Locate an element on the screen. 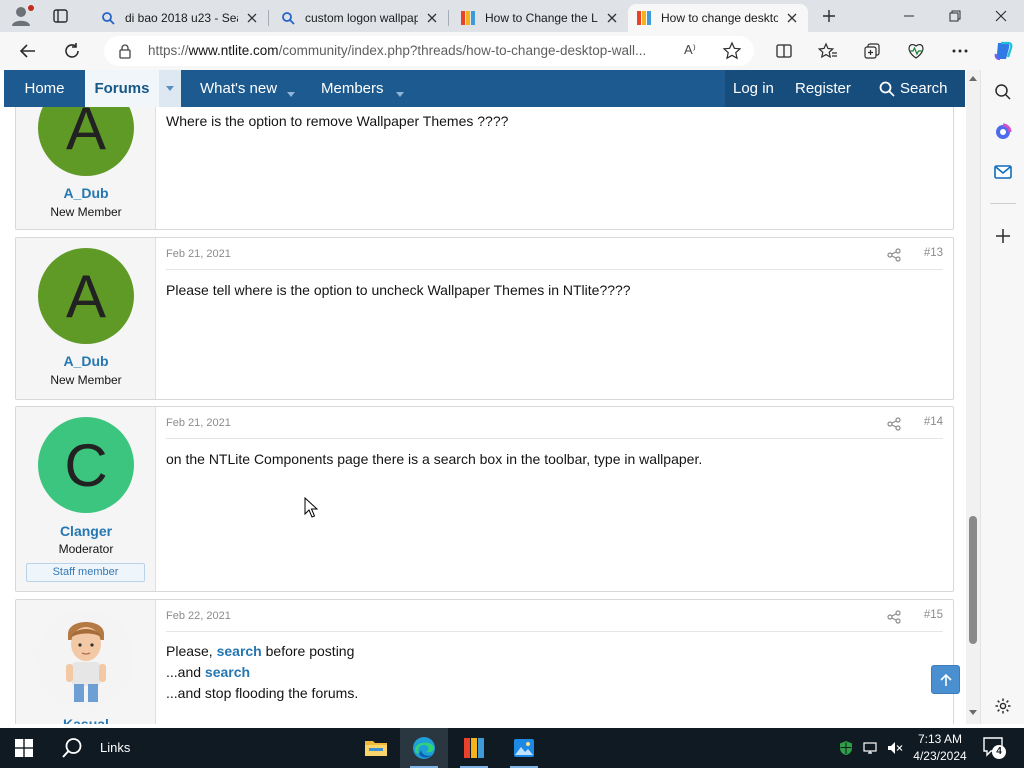  signature-line-2: ...and search is located at coordinates (554, 672).